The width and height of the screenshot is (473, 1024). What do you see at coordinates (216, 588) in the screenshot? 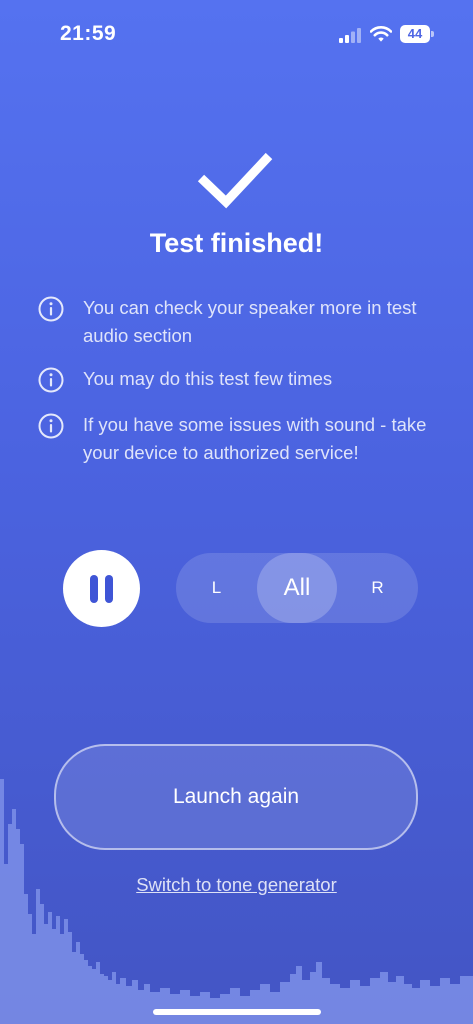
I see `channel-left-option: L` at bounding box center [216, 588].